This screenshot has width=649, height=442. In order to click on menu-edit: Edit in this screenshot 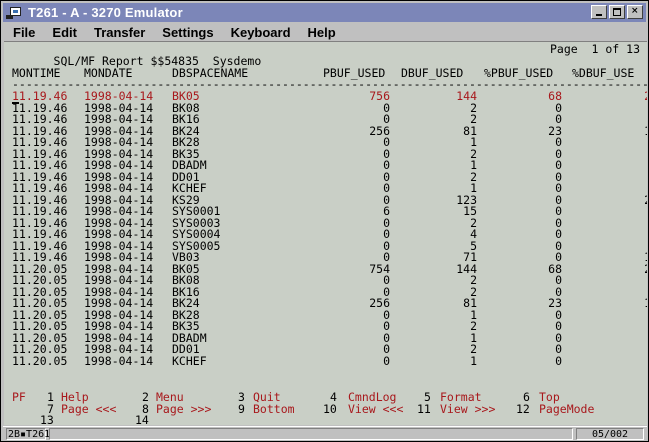, I will do `click(64, 32)`.